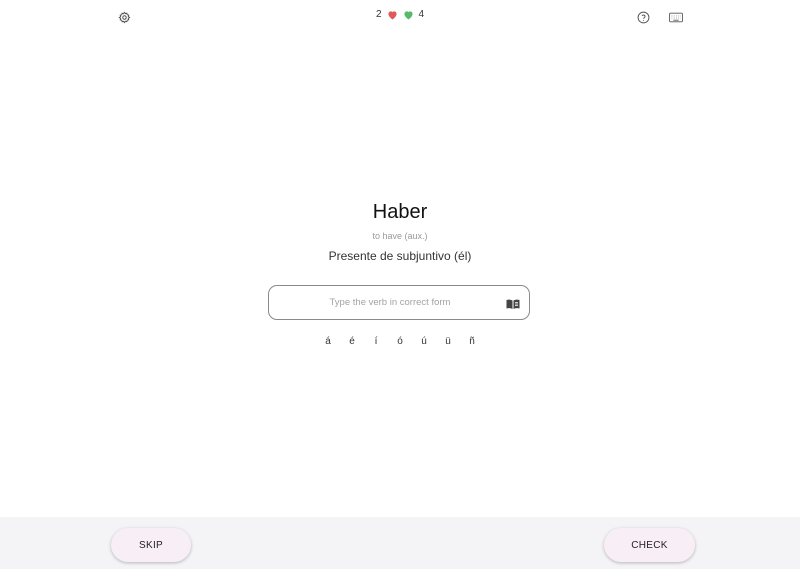  I want to click on verb-translation: to have (aux.), so click(400, 236).